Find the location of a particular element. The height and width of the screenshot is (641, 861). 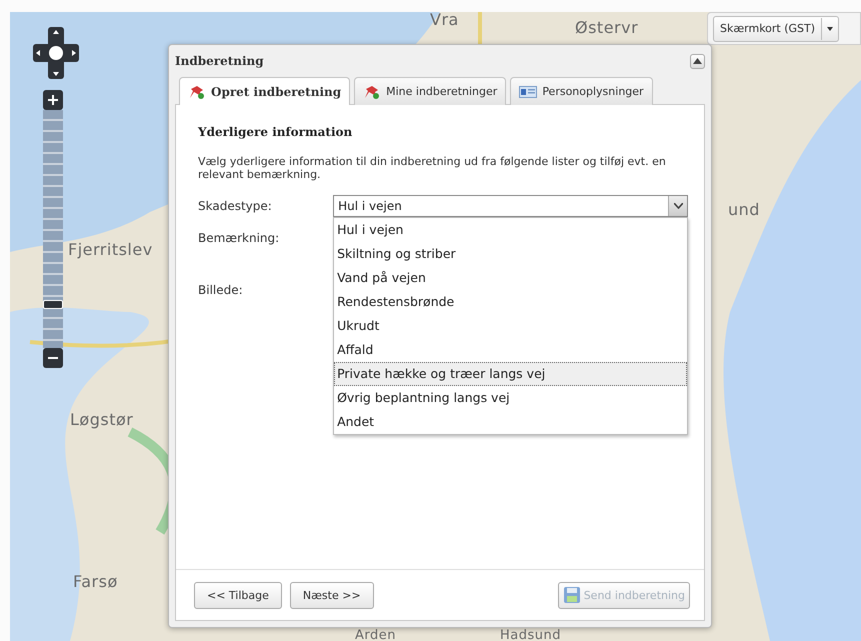

section-heading: Yderligere information is located at coordinates (276, 132).